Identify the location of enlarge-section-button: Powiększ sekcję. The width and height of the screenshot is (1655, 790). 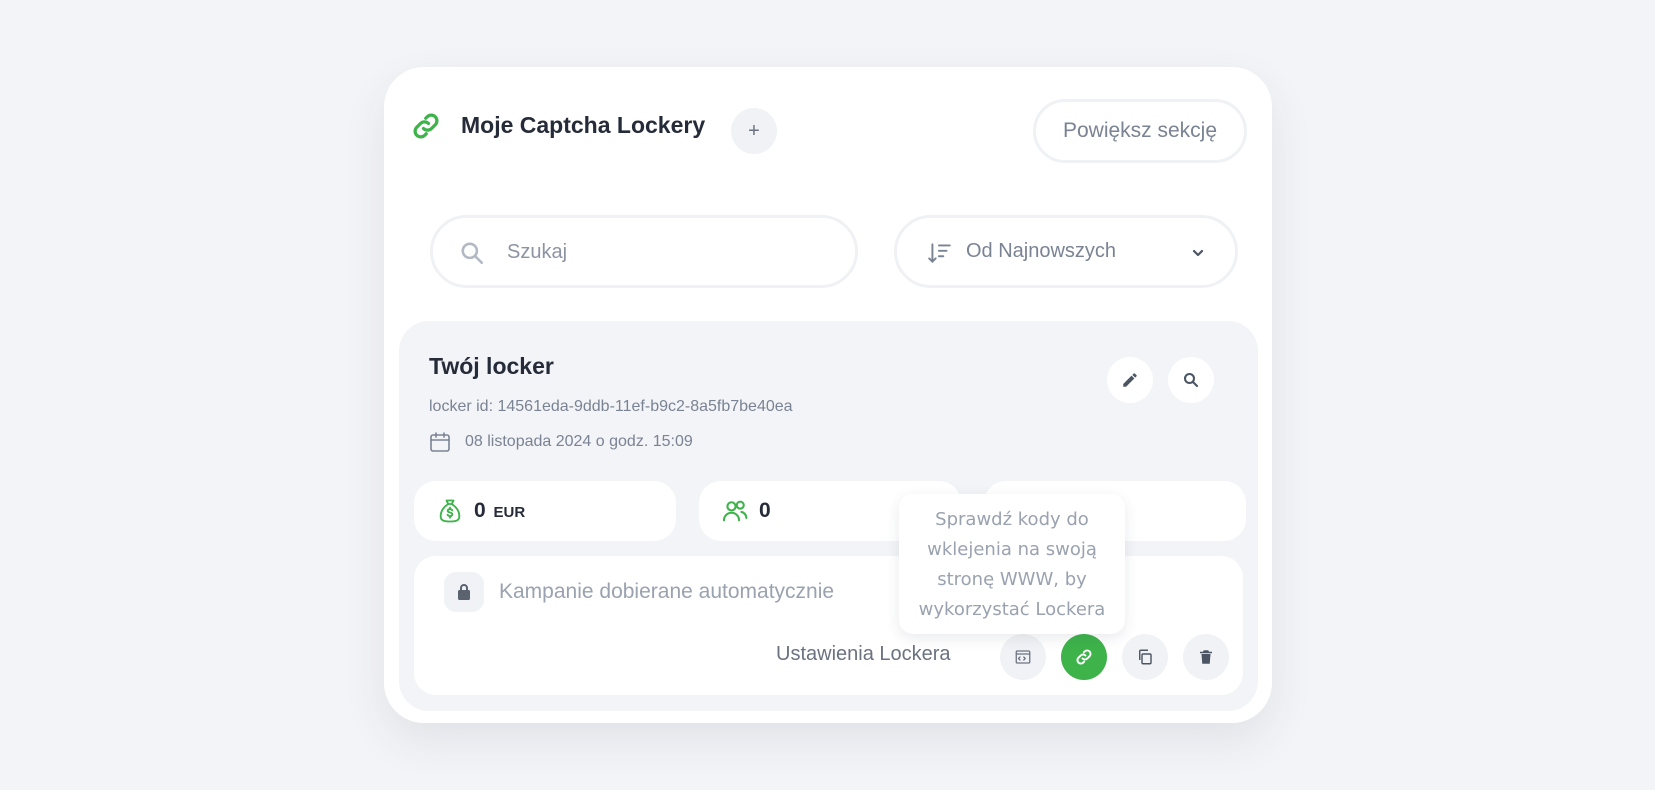
(1140, 131).